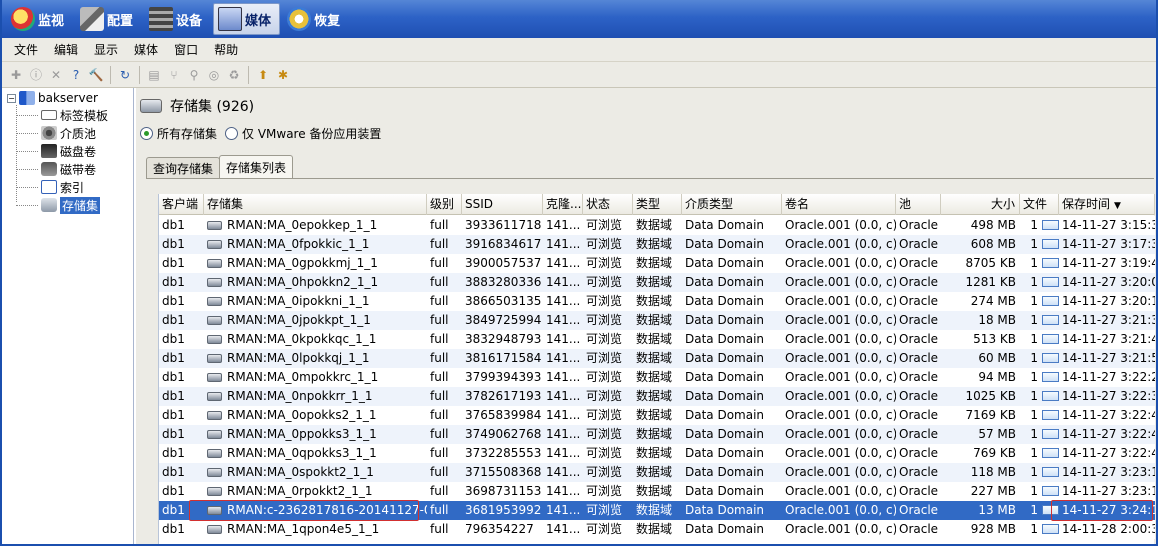  Describe the element at coordinates (300, 472) in the screenshot. I see `cell-text: RMAN:MA_0spokkt2_1_1` at that location.